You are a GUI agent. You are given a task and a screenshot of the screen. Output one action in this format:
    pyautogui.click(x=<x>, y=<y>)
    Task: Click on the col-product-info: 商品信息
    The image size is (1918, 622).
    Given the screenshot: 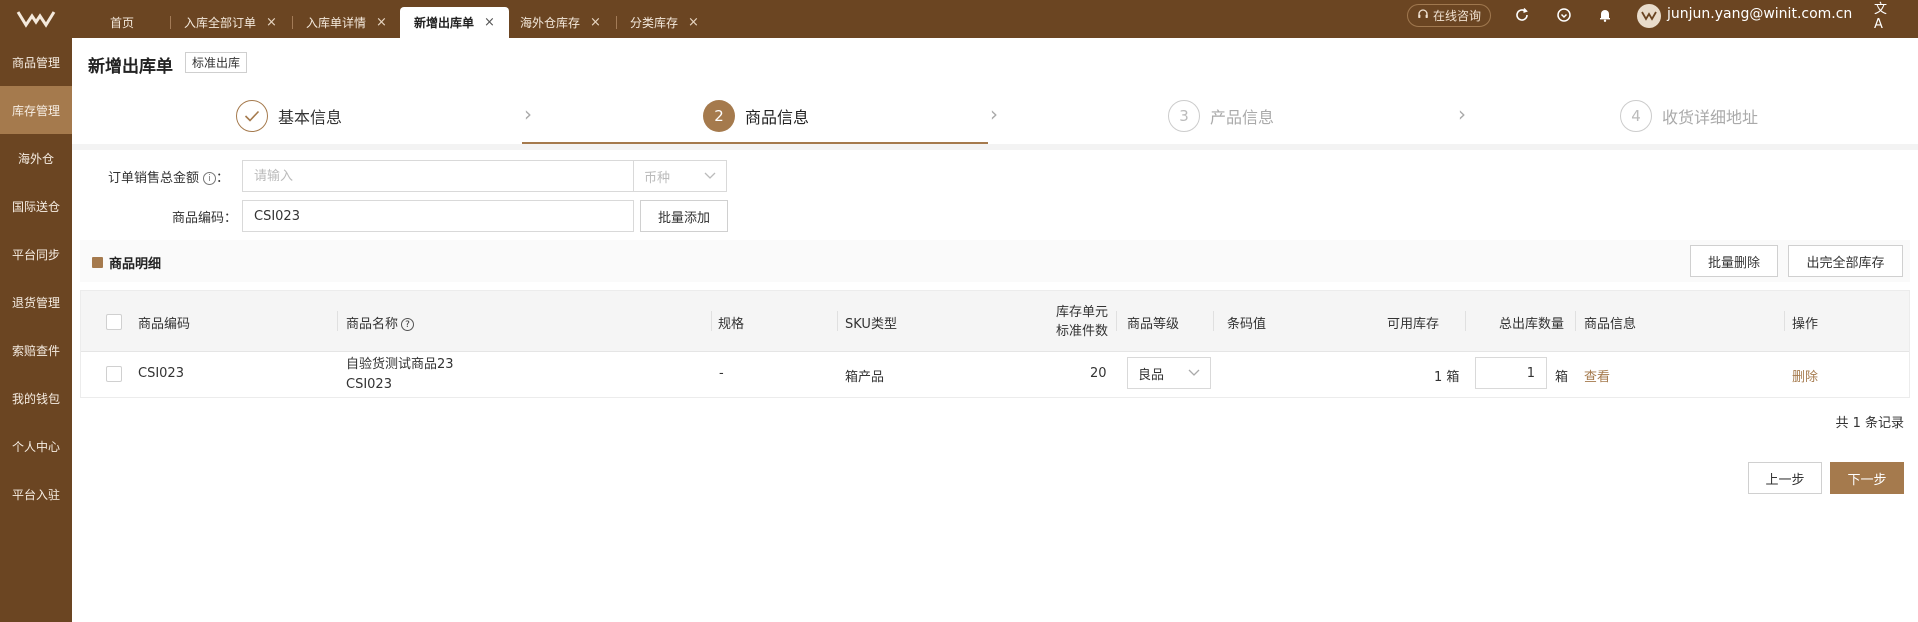 What is the action you would take?
    pyautogui.click(x=1610, y=324)
    